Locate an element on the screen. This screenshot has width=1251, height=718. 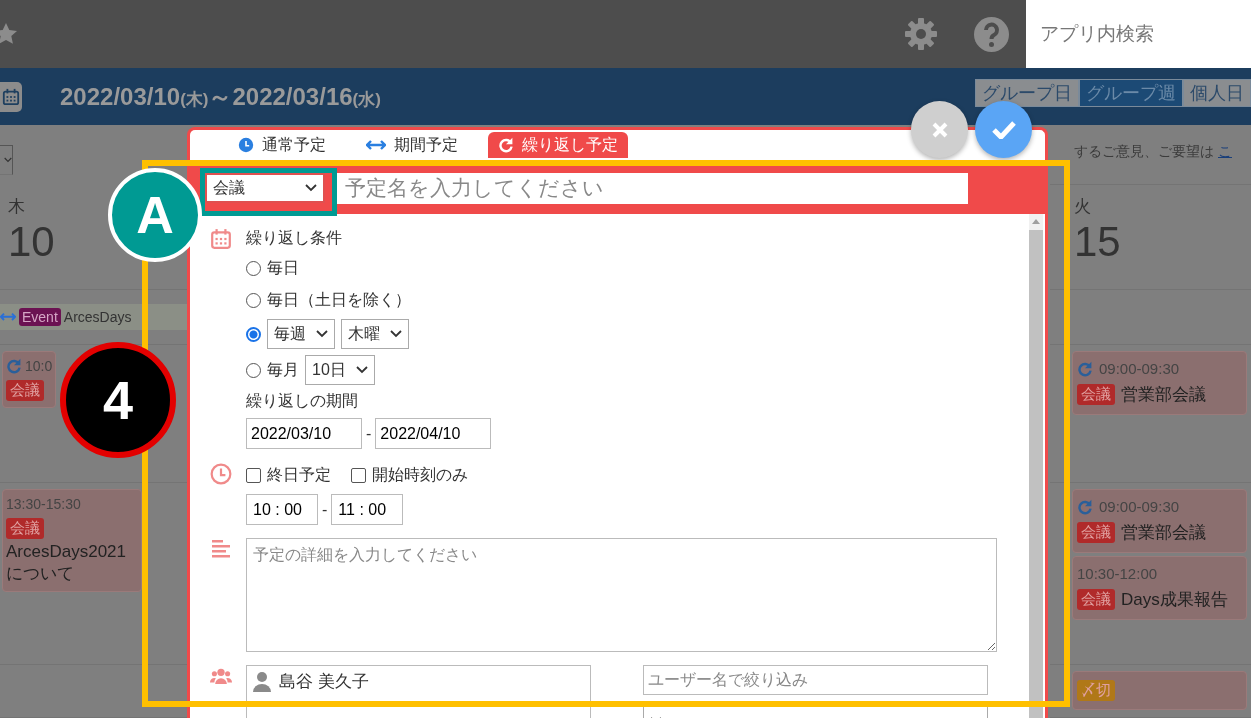
close-icon is located at coordinates (939, 129).